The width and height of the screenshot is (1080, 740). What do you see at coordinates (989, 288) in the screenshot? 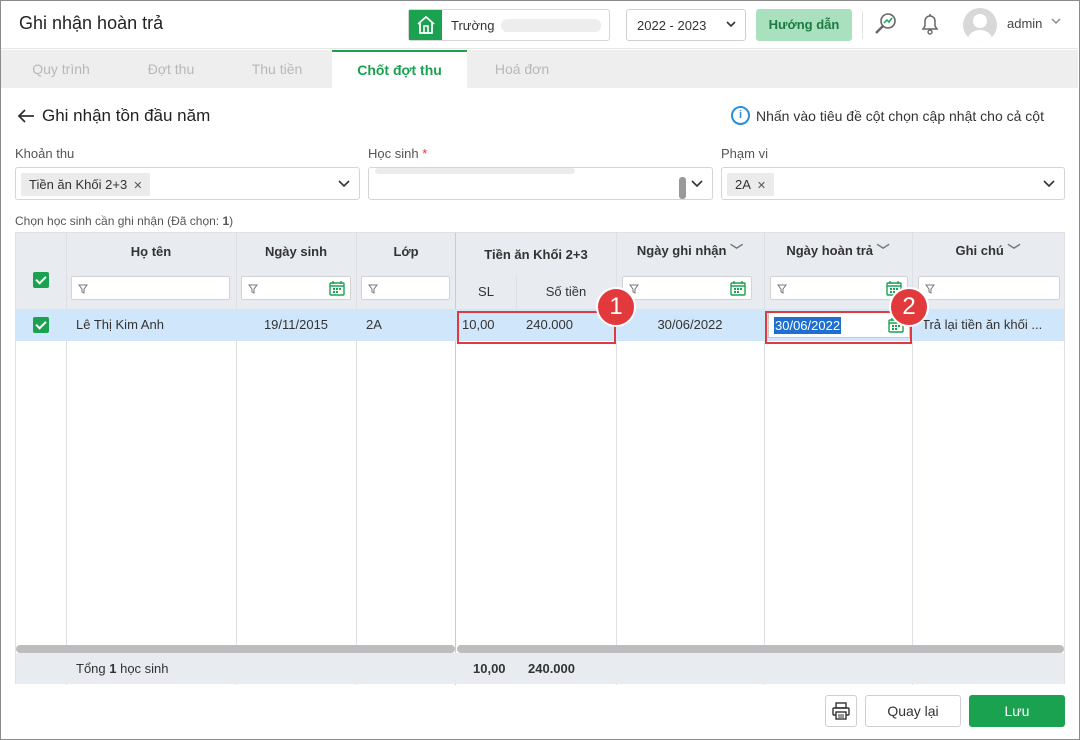
I see `note-filter-input` at bounding box center [989, 288].